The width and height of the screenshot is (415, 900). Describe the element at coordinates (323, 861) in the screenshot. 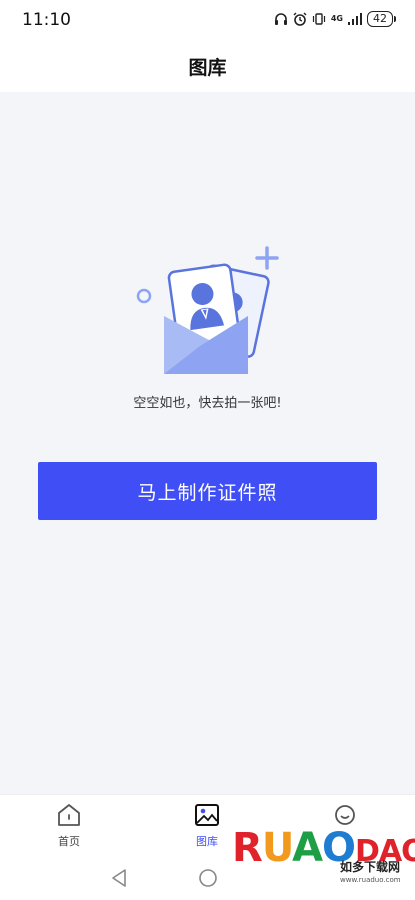

I see `watermark-logo: RUAODAO 如多下载网 www.ruaduo.com` at that location.